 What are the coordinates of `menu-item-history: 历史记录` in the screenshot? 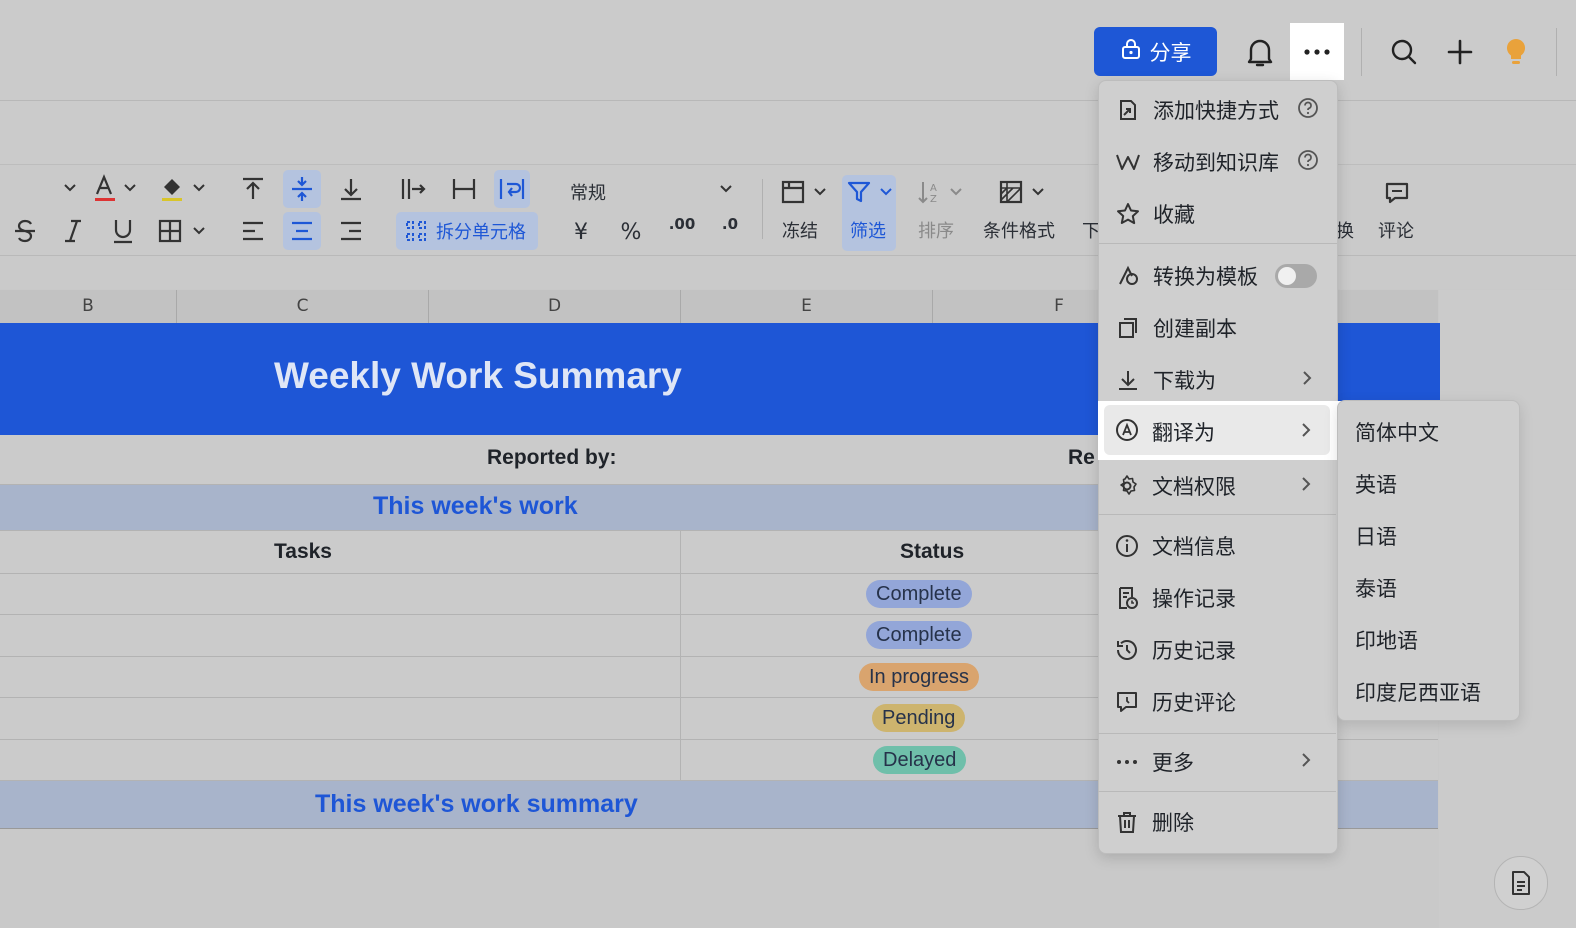 It's located at (1217, 650).